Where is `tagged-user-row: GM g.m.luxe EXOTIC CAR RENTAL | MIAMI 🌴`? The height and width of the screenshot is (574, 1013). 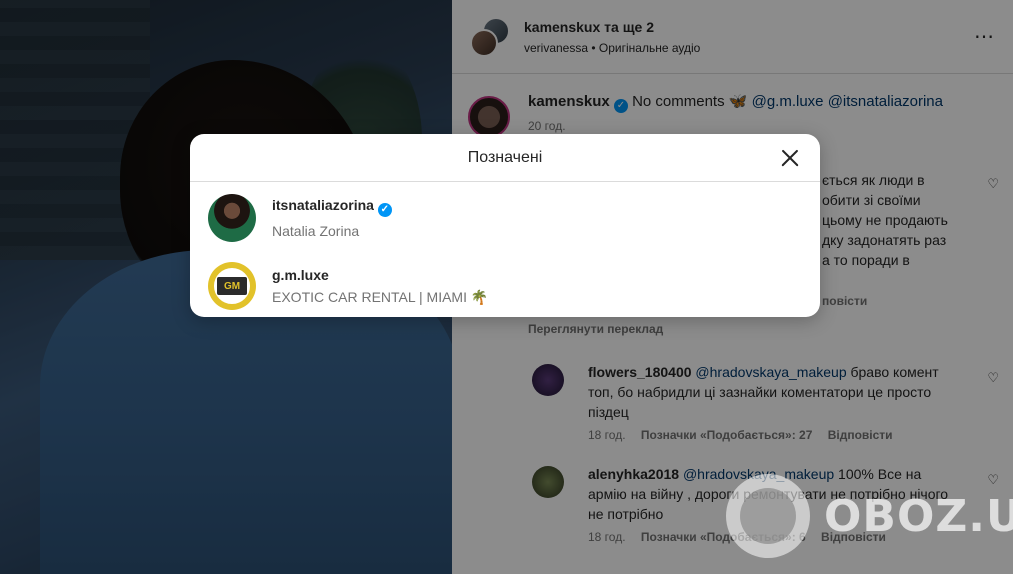
tagged-user-row: GM g.m.luxe EXOTIC CAR RENTAL | MIAMI 🌴 is located at coordinates (505, 284).